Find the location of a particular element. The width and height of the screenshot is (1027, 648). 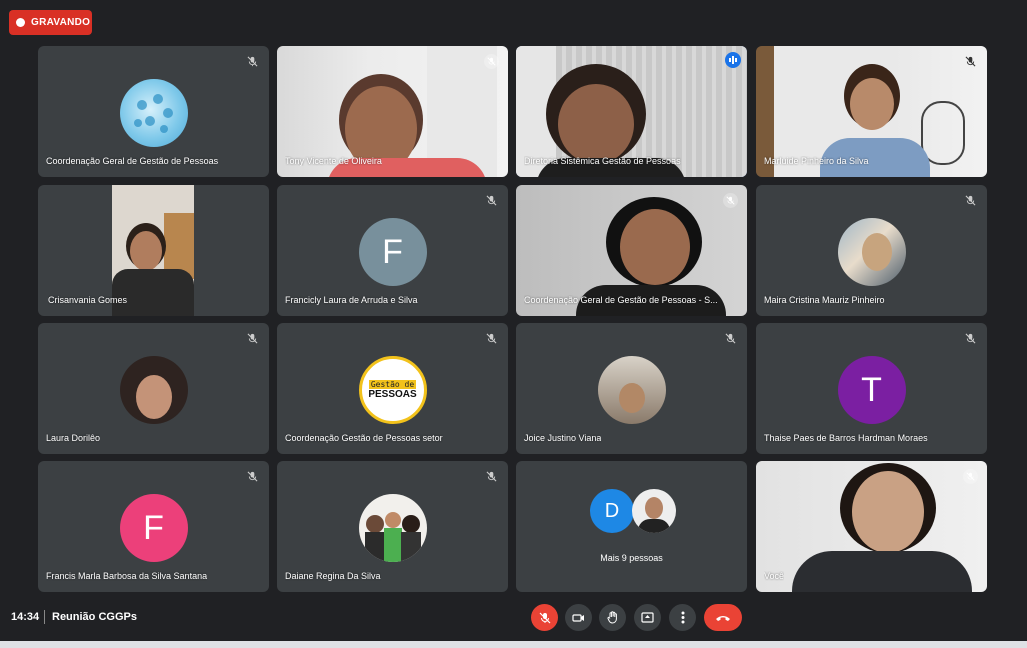

end-call-button is located at coordinates (723, 617).